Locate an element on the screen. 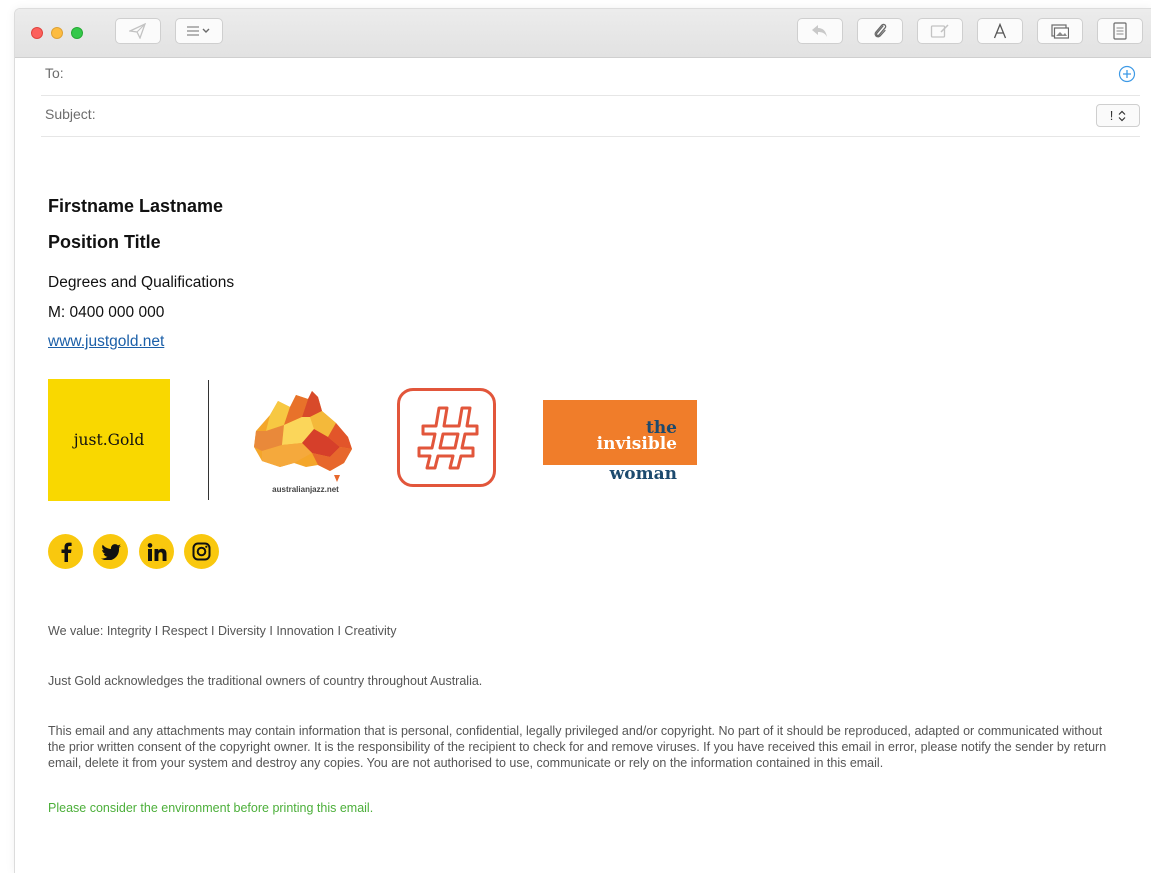 This screenshot has width=1151, height=873. twitter-icon is located at coordinates (110, 551).